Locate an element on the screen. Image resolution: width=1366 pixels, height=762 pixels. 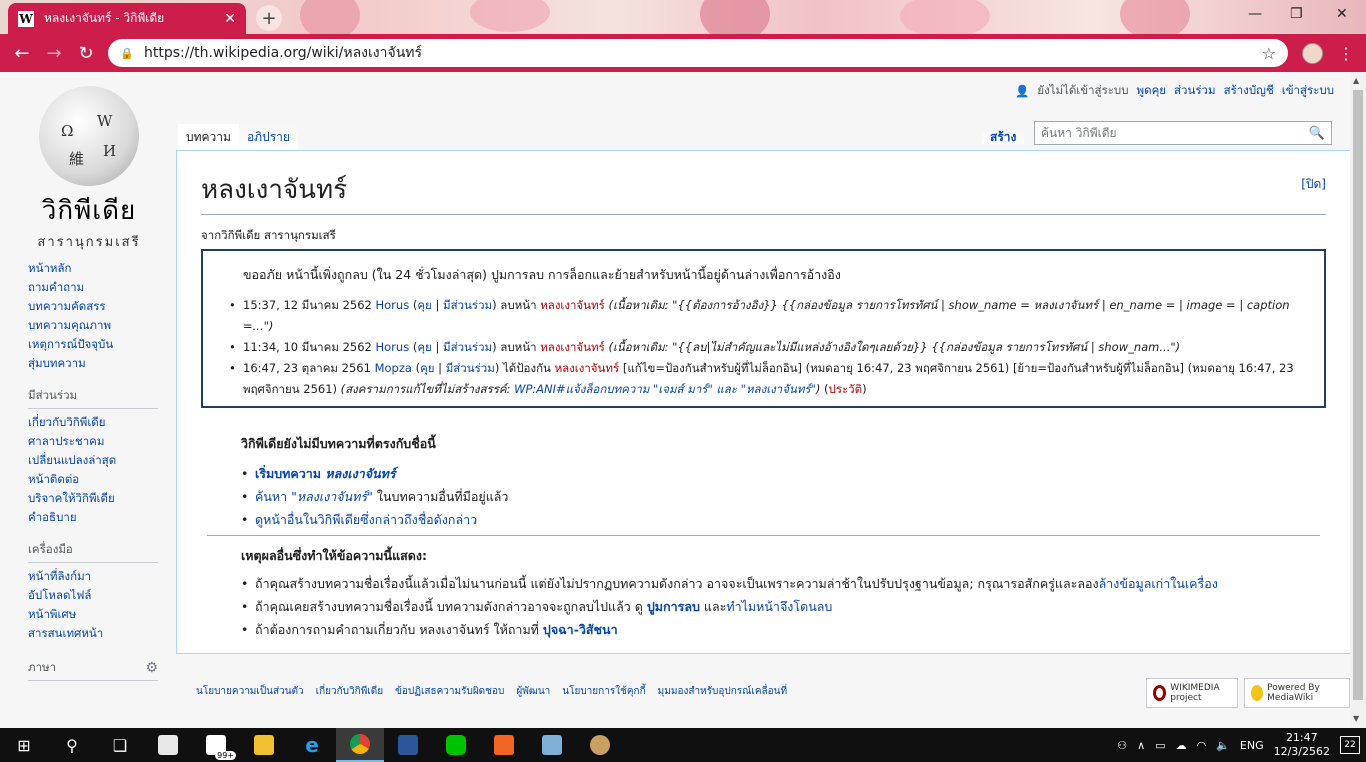
footer-mobile-link: มุมมองสำหรับอุปกรณ์เคลื่อนที่ is located at coordinates (722, 691).